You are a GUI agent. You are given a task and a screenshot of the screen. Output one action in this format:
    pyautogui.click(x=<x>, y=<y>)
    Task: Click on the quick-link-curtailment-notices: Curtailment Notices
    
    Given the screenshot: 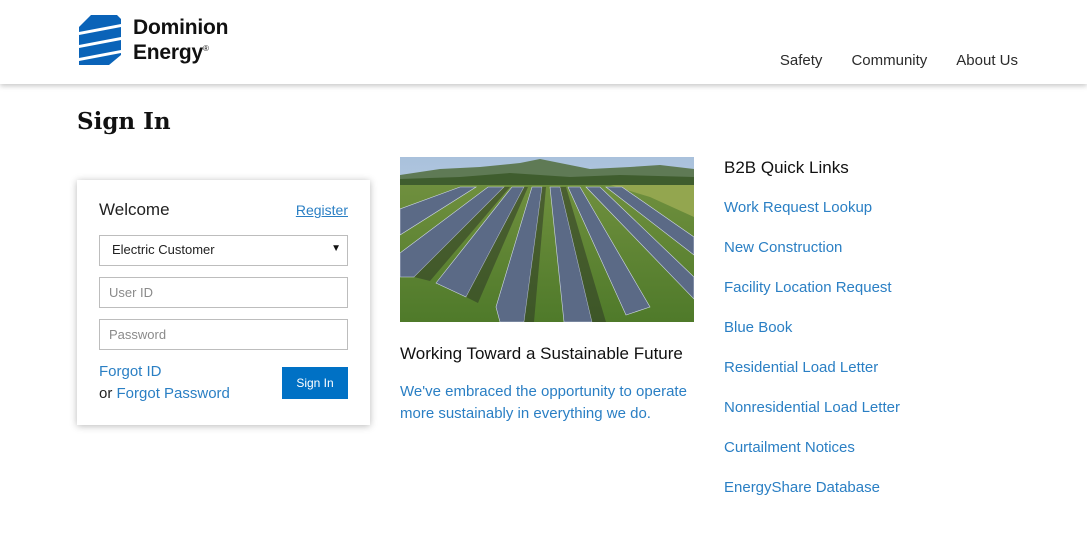 What is the action you would take?
    pyautogui.click(x=812, y=459)
    